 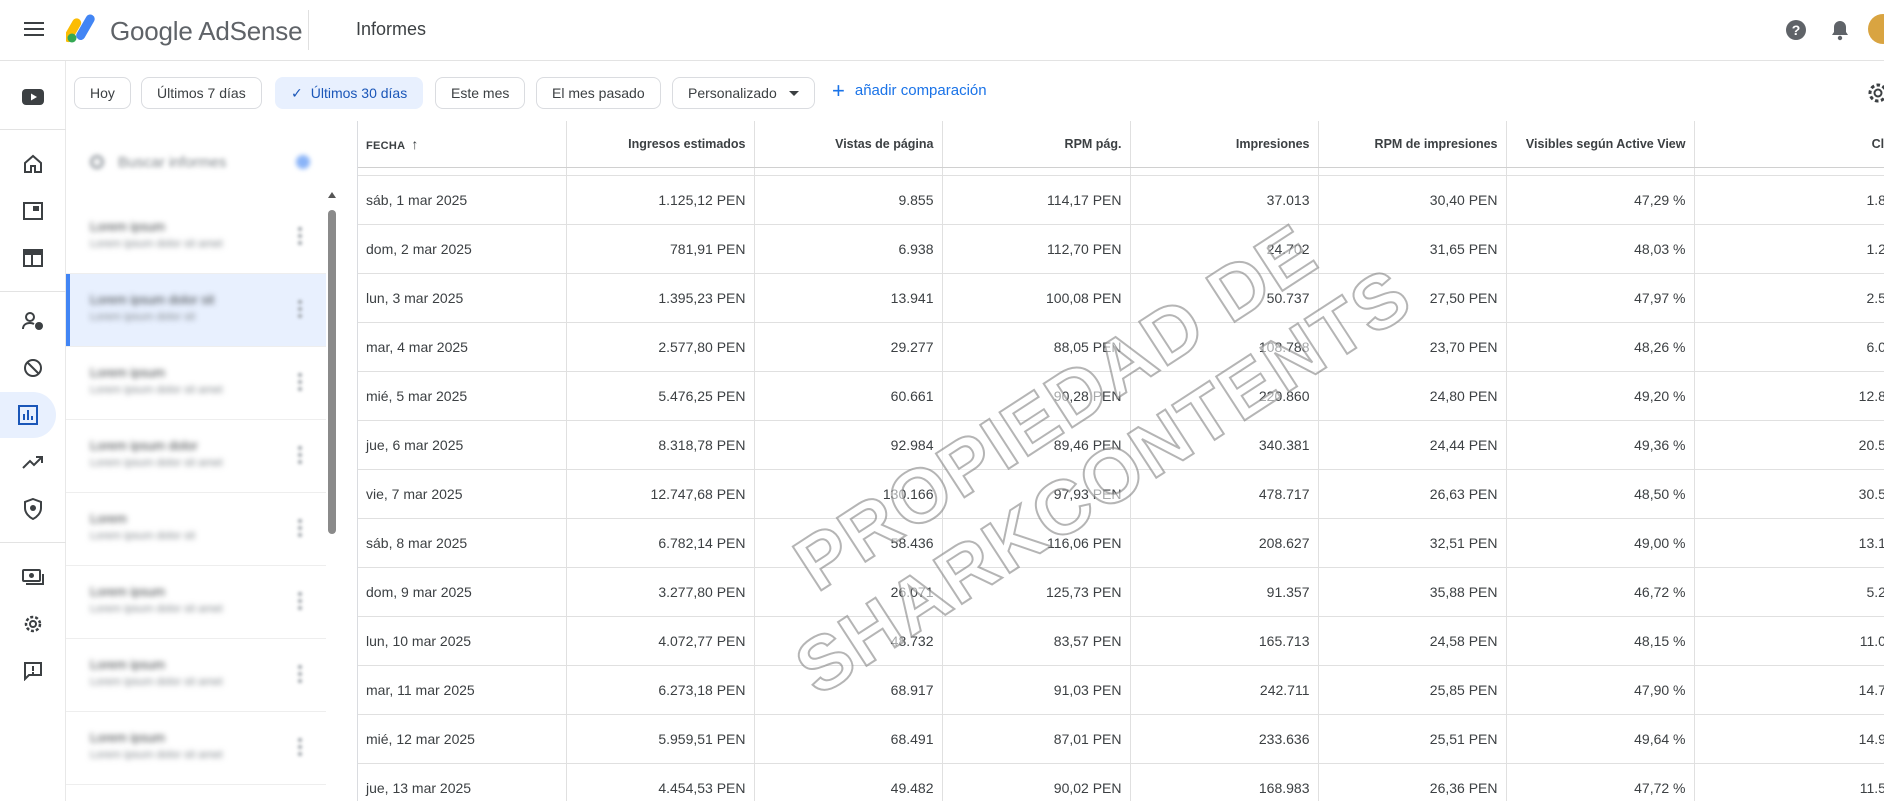 What do you see at coordinates (1036, 543) in the screenshot?
I see `metric-cell: 116,06 PEN` at bounding box center [1036, 543].